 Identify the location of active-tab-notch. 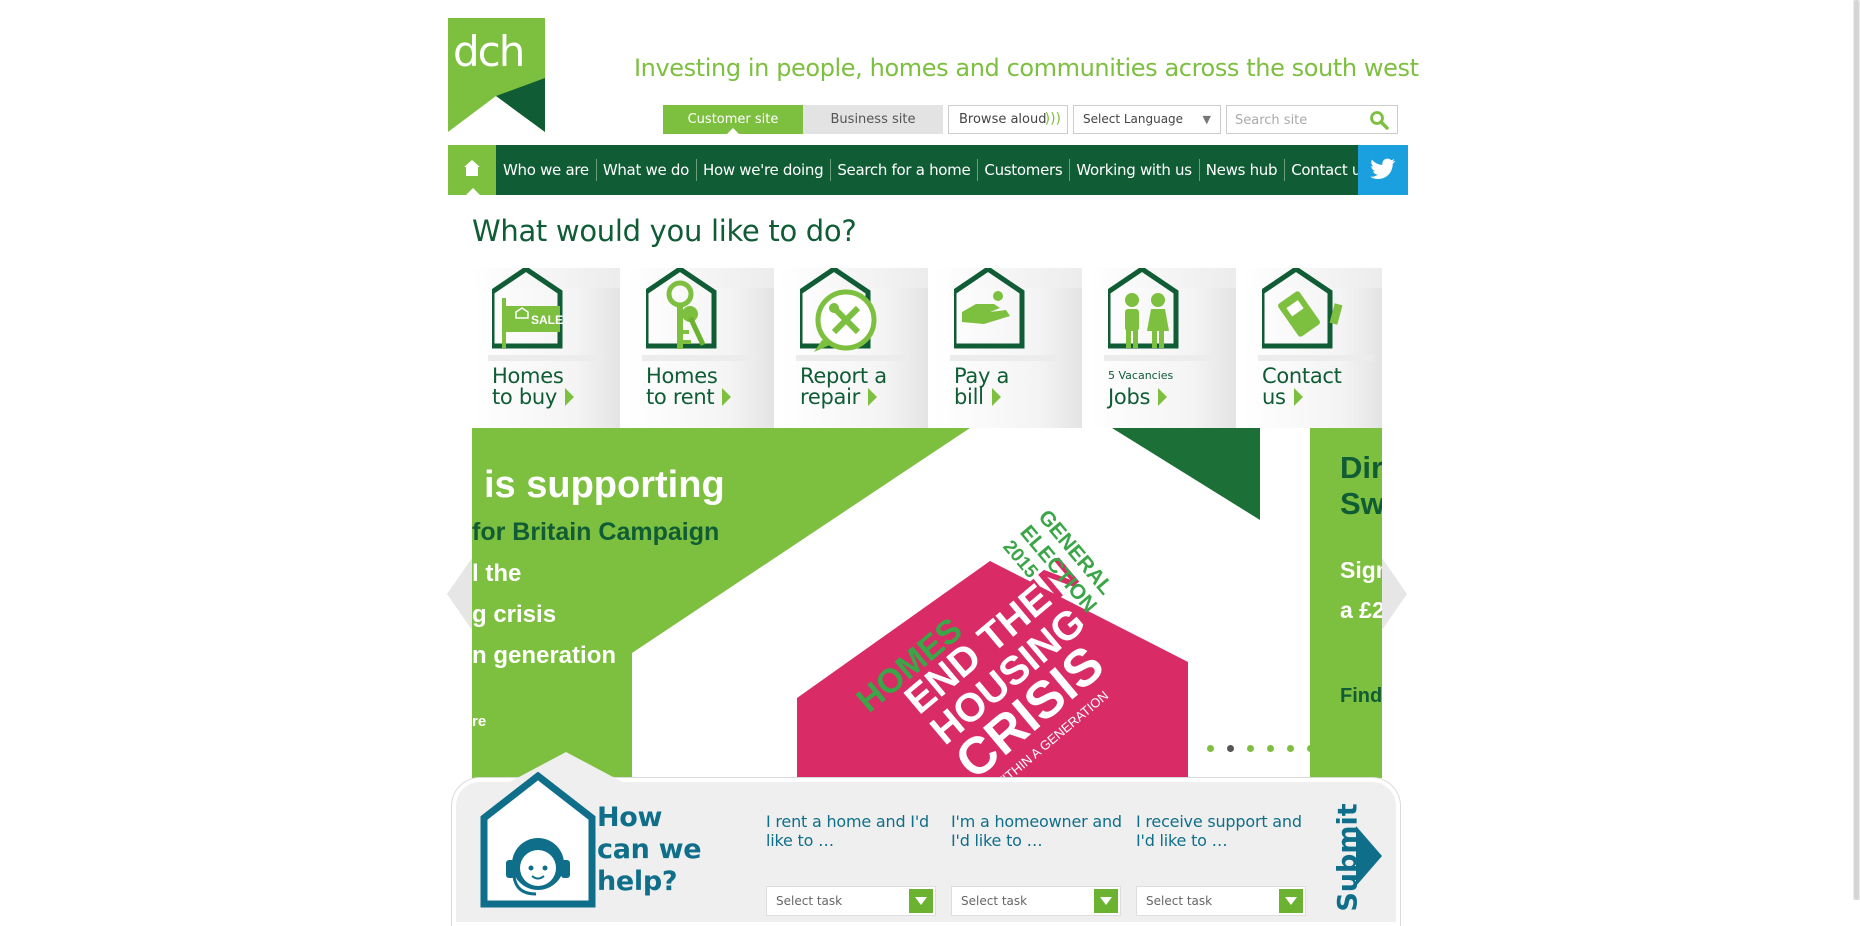
(733, 131).